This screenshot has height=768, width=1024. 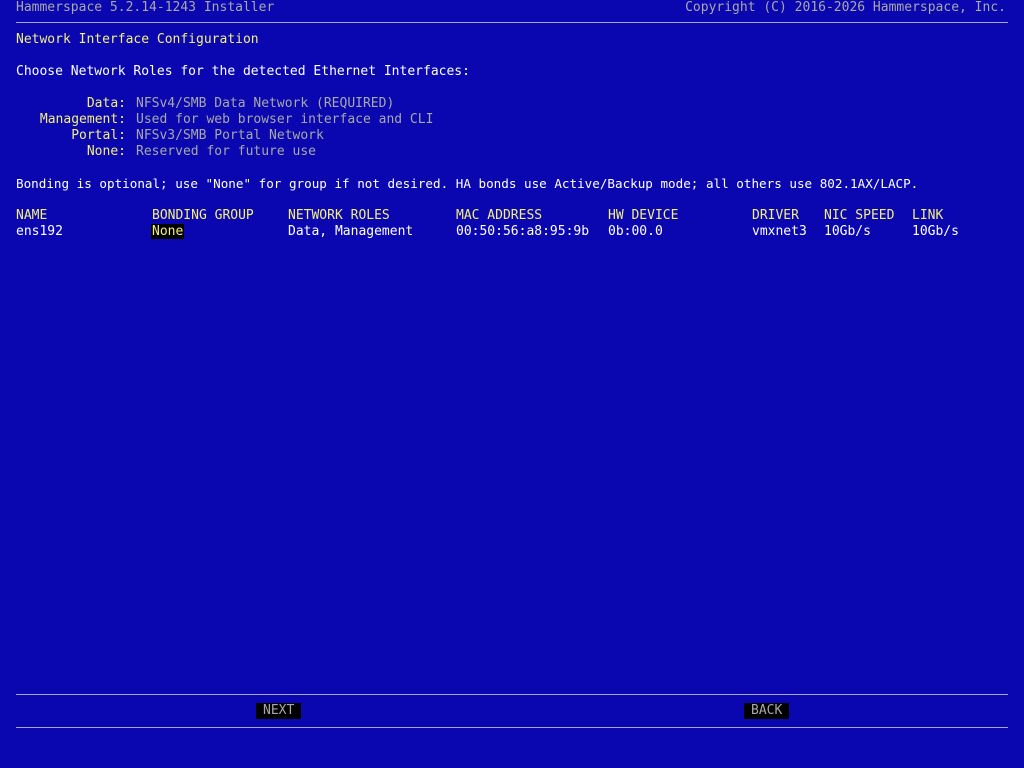 What do you see at coordinates (106, 103) in the screenshot?
I see `role-label-data: Data:` at bounding box center [106, 103].